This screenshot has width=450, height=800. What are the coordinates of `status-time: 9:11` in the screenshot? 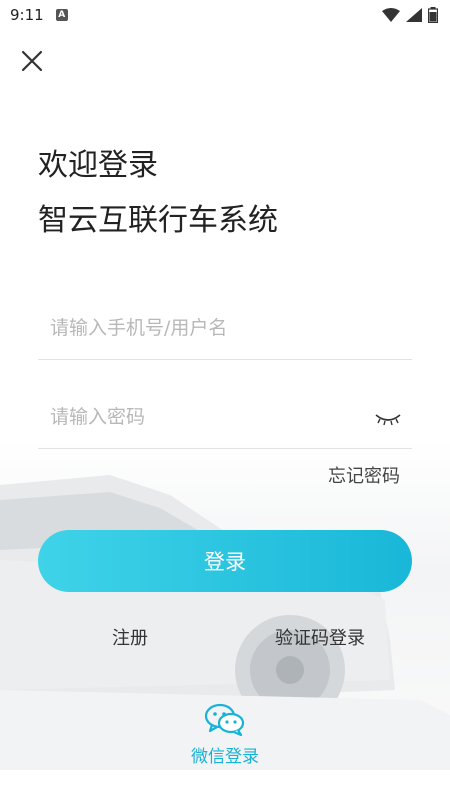 It's located at (27, 15).